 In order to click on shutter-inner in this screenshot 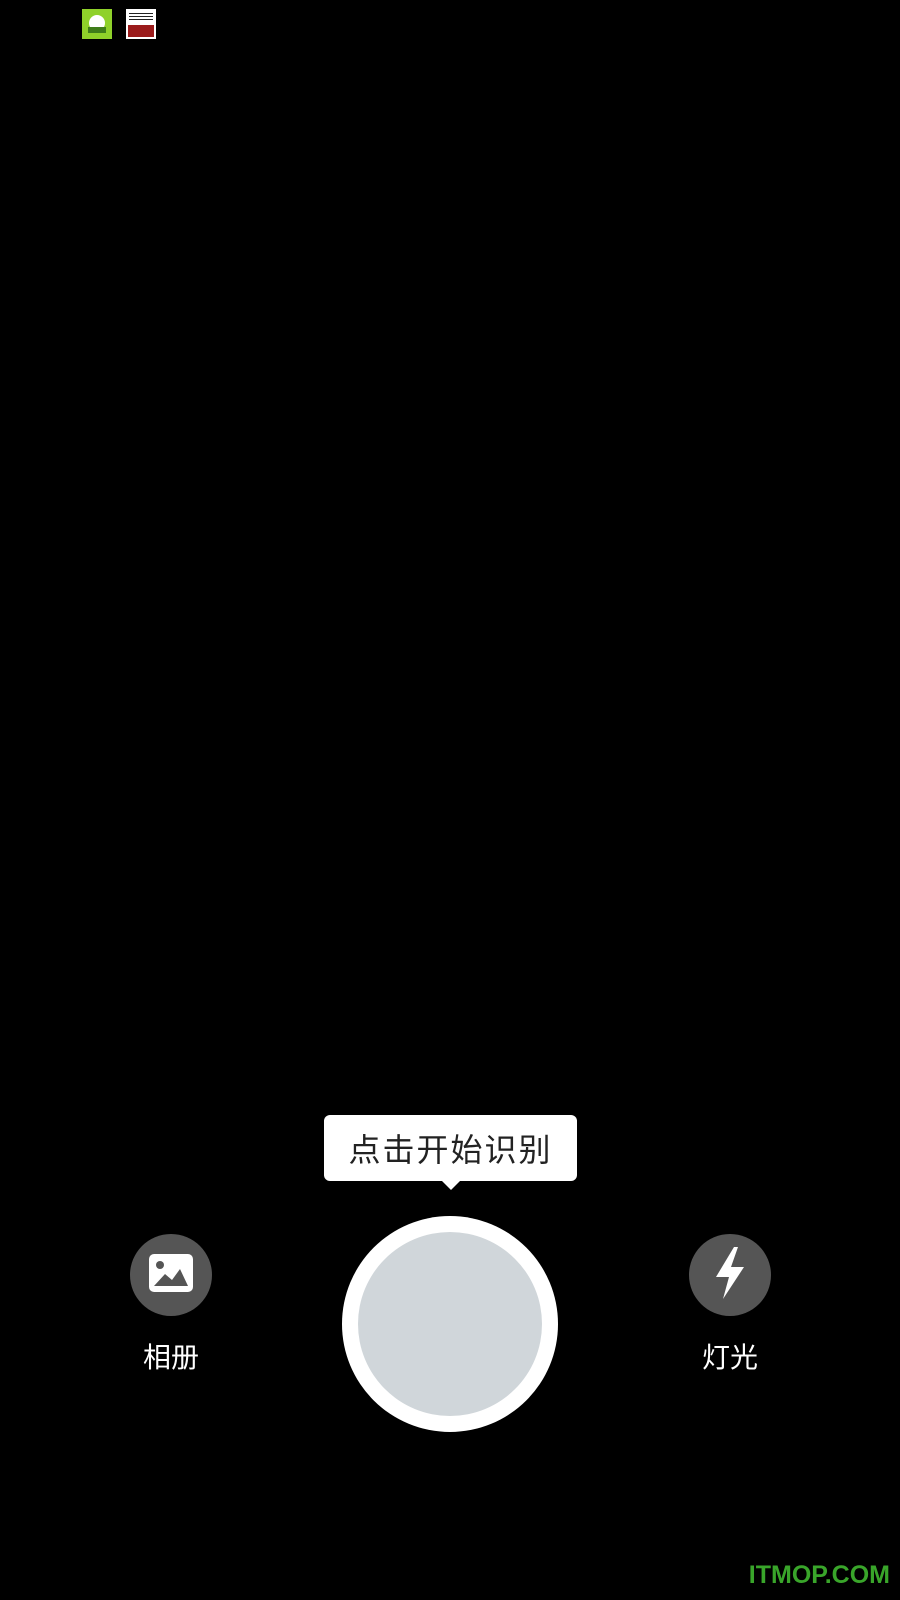, I will do `click(450, 1324)`.